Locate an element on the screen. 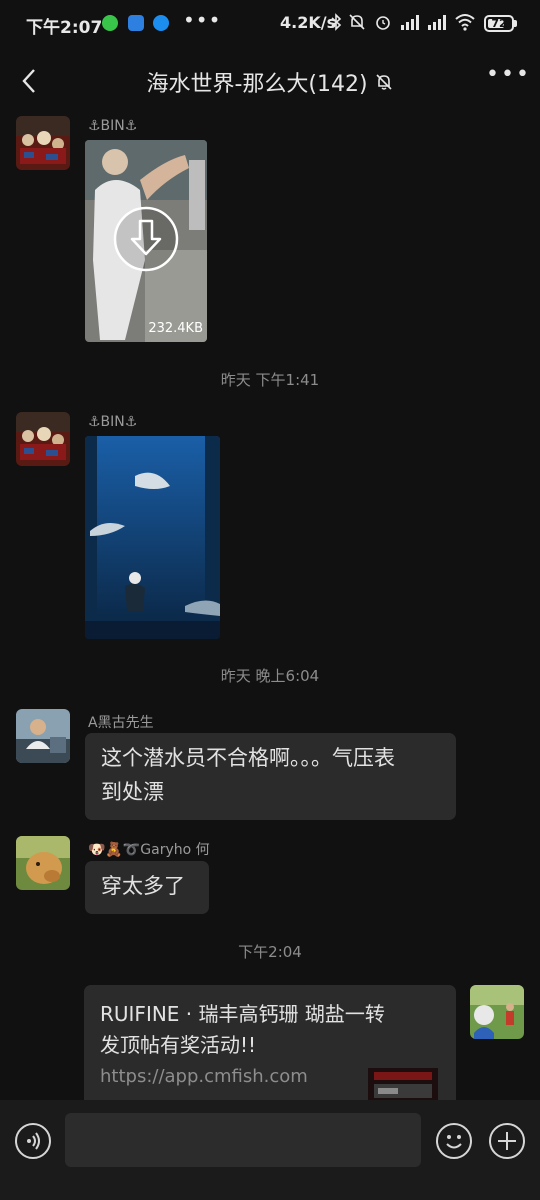 The width and height of the screenshot is (540, 1200). status-bar: 下午2:07 ••• 4.2K/s 72 is located at coordinates (270, 24).